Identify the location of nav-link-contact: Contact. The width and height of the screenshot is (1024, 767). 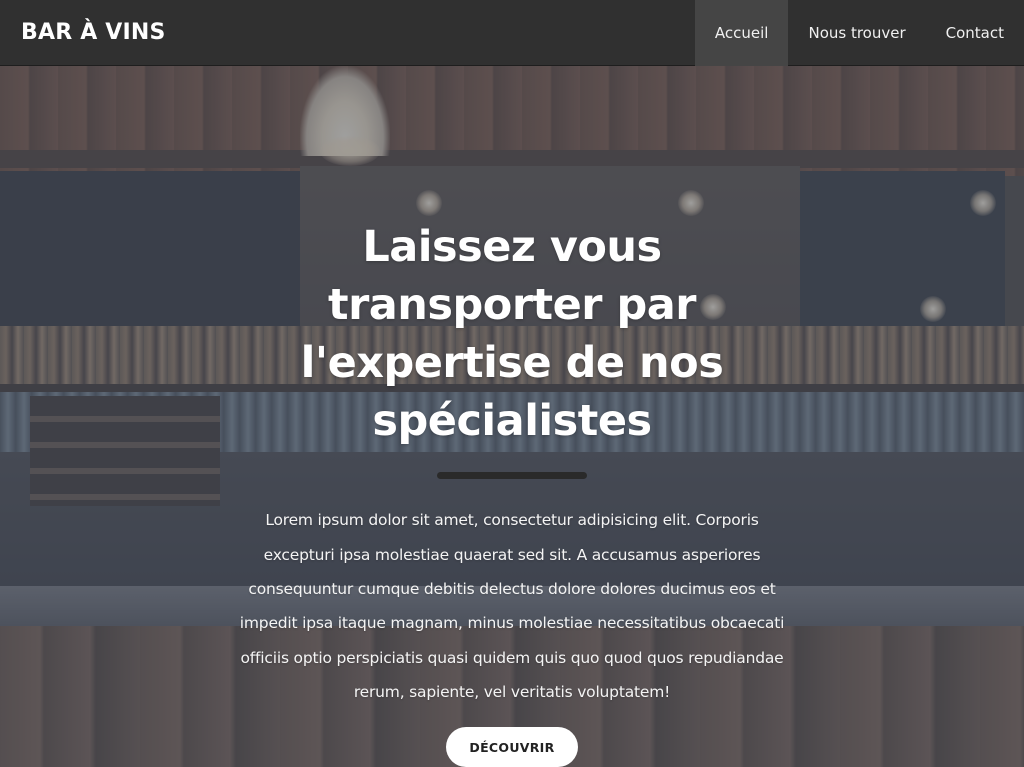
(975, 33).